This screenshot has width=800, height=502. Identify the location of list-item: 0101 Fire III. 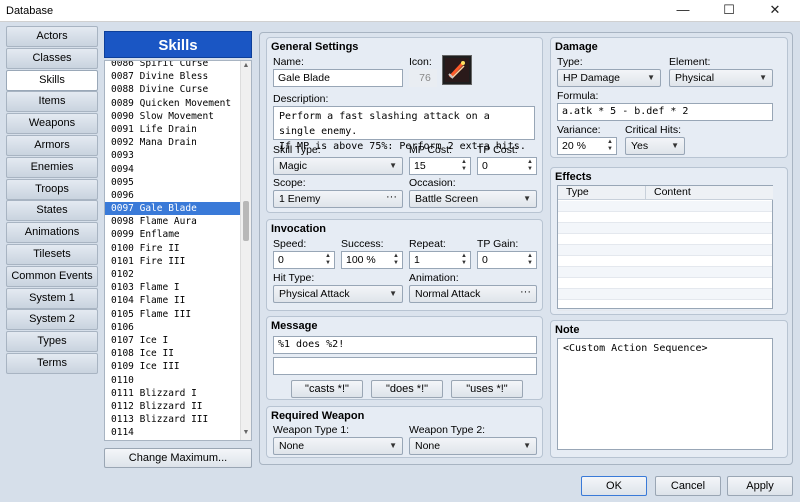
(173, 261).